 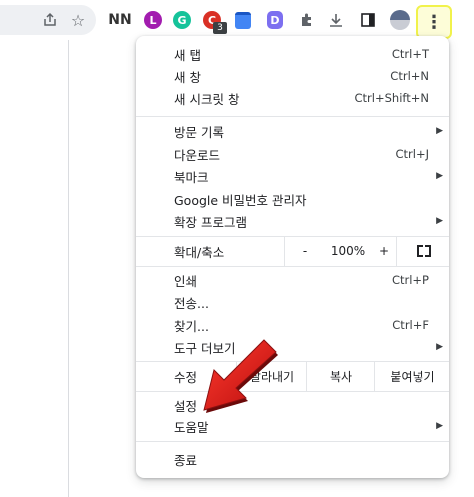 I want to click on fullscreen-icon, so click(x=423, y=251).